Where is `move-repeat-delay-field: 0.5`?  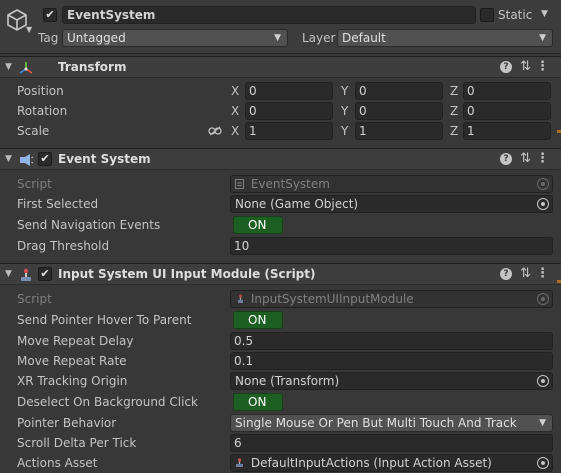 move-repeat-delay-field: 0.5 is located at coordinates (391, 341).